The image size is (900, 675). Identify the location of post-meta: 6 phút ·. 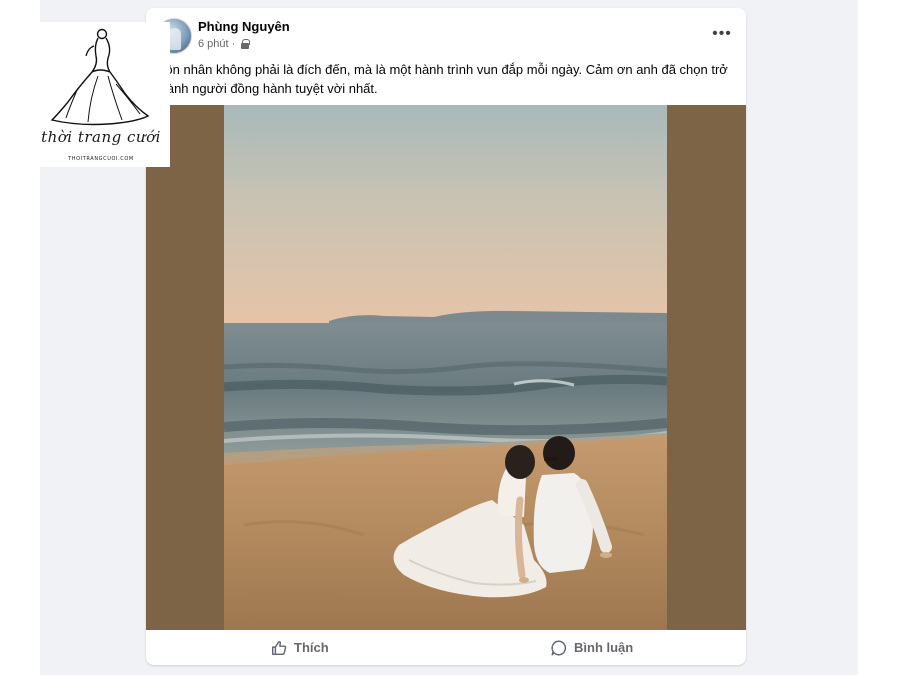
(224, 44).